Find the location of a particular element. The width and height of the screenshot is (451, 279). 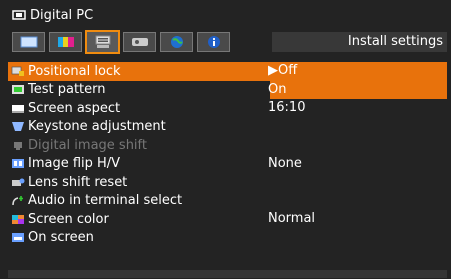

menu-item-label: Audio in terminal select is located at coordinates (105, 201).